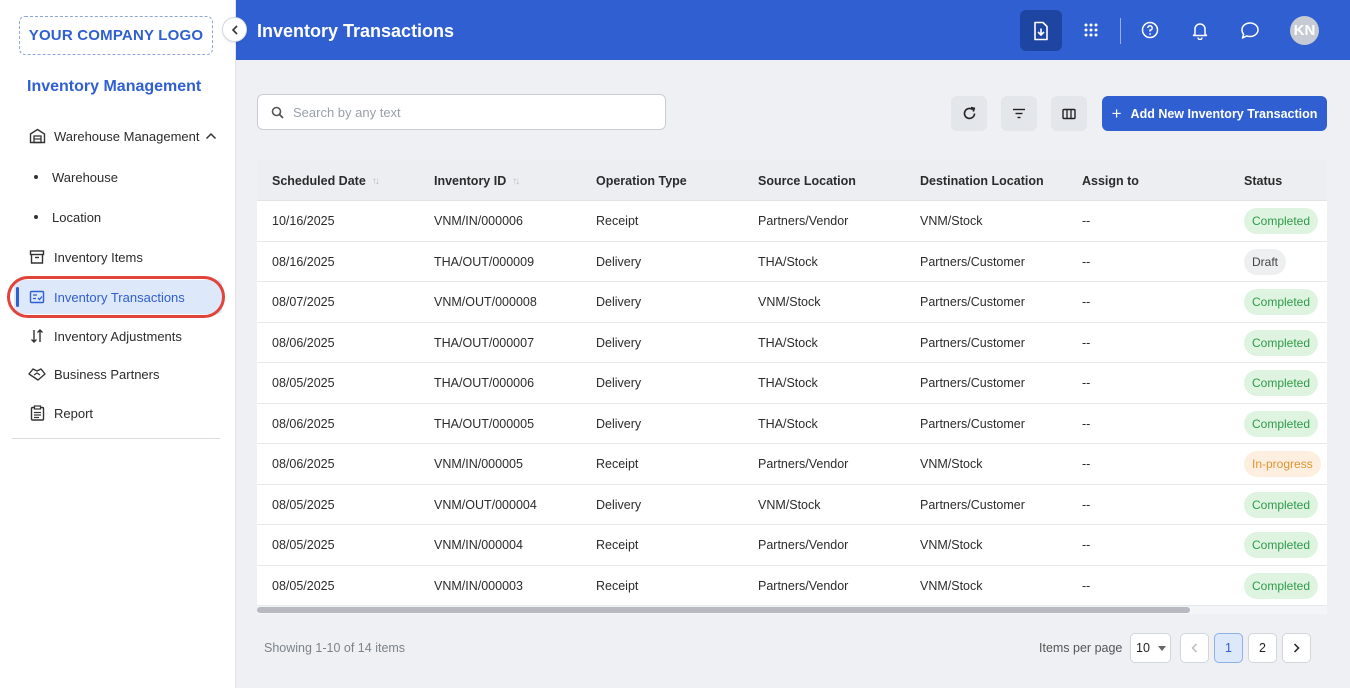 This screenshot has width=1350, height=688. I want to click on sidebar-item-inventory-adjustments: Inventory Adjustments, so click(118, 336).